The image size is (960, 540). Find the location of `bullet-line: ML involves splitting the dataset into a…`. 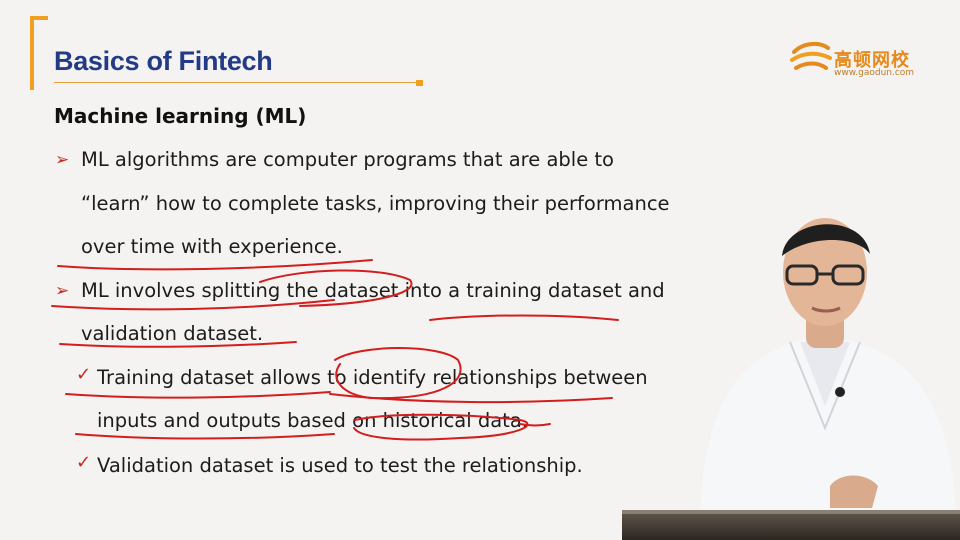

bullet-line: ML involves splitting the dataset into a… is located at coordinates (373, 290).